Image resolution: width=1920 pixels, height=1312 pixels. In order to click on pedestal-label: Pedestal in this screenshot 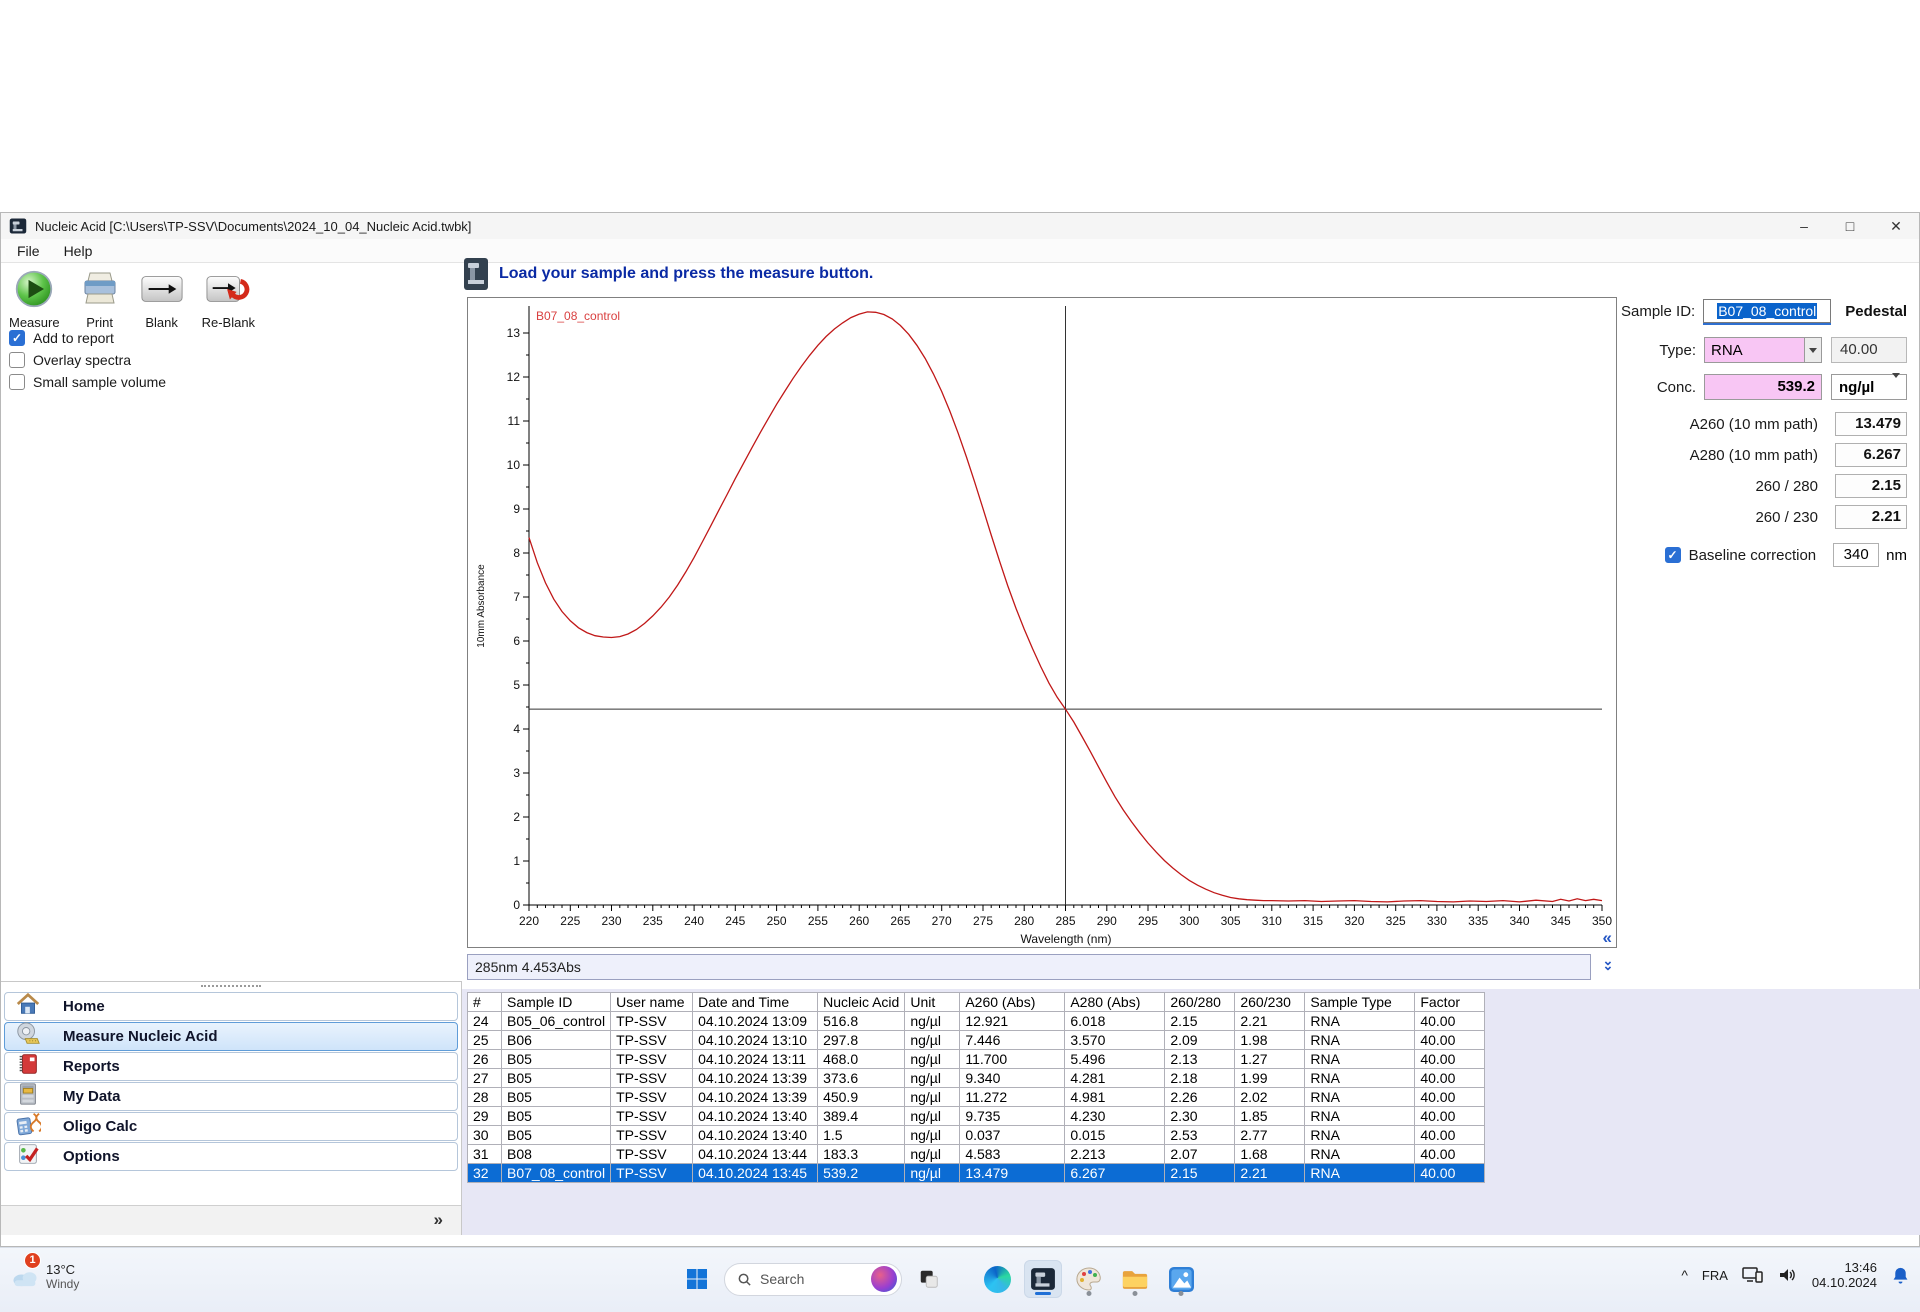, I will do `click(1876, 311)`.